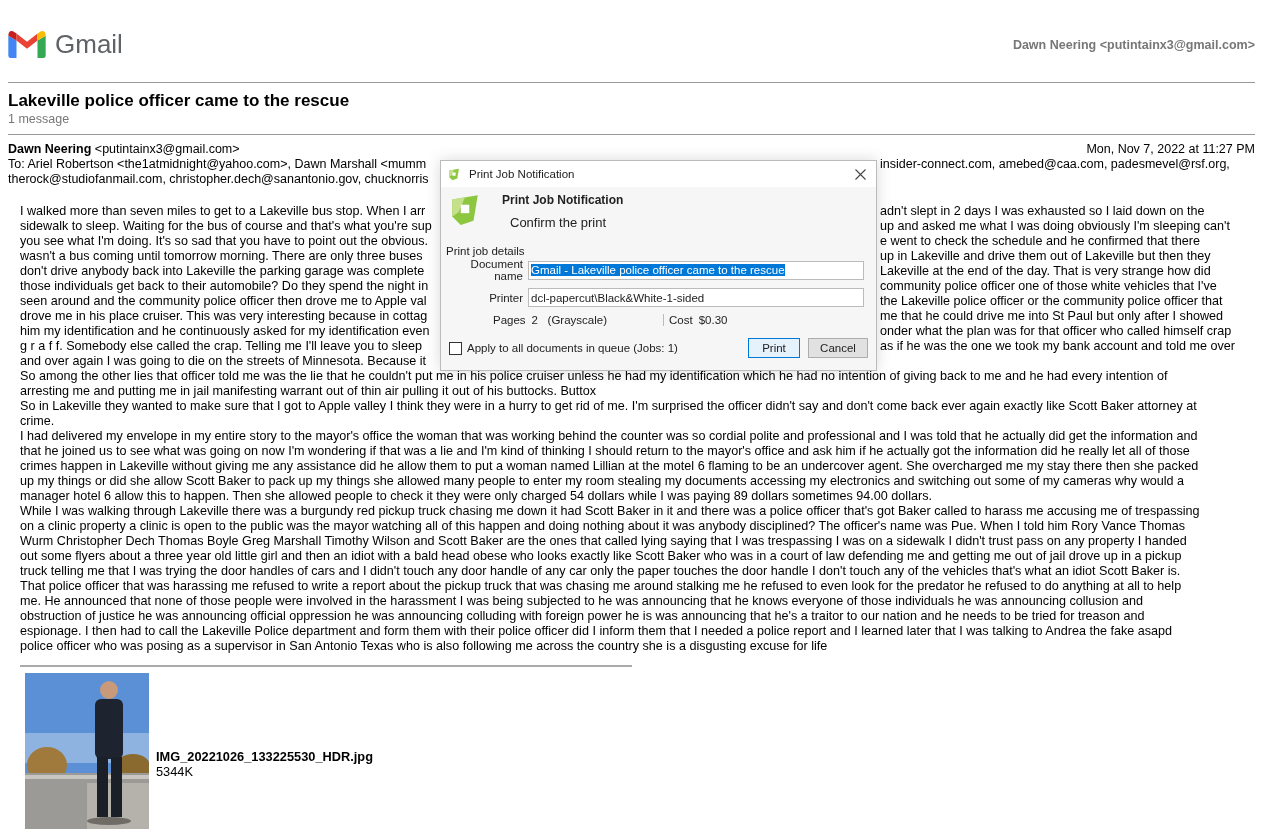  What do you see at coordinates (485, 251) in the screenshot?
I see `group-label: Print job details` at bounding box center [485, 251].